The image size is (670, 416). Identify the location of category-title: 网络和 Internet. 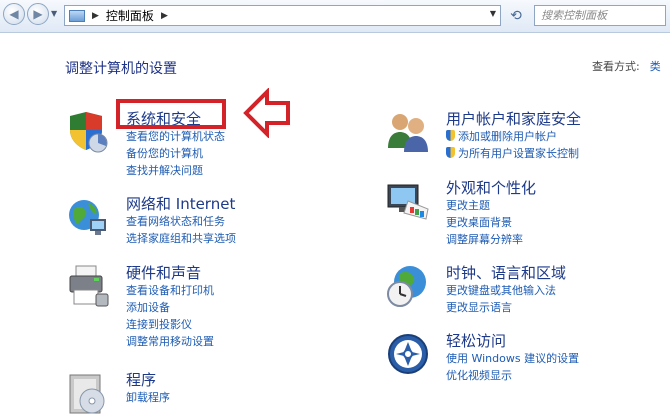
(180, 203).